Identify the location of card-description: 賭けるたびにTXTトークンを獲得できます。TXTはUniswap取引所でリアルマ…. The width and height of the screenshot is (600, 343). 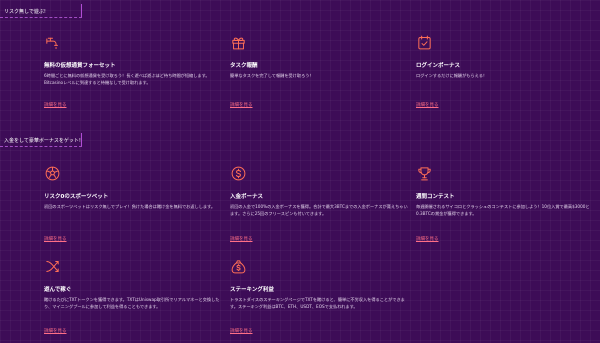
(132, 303).